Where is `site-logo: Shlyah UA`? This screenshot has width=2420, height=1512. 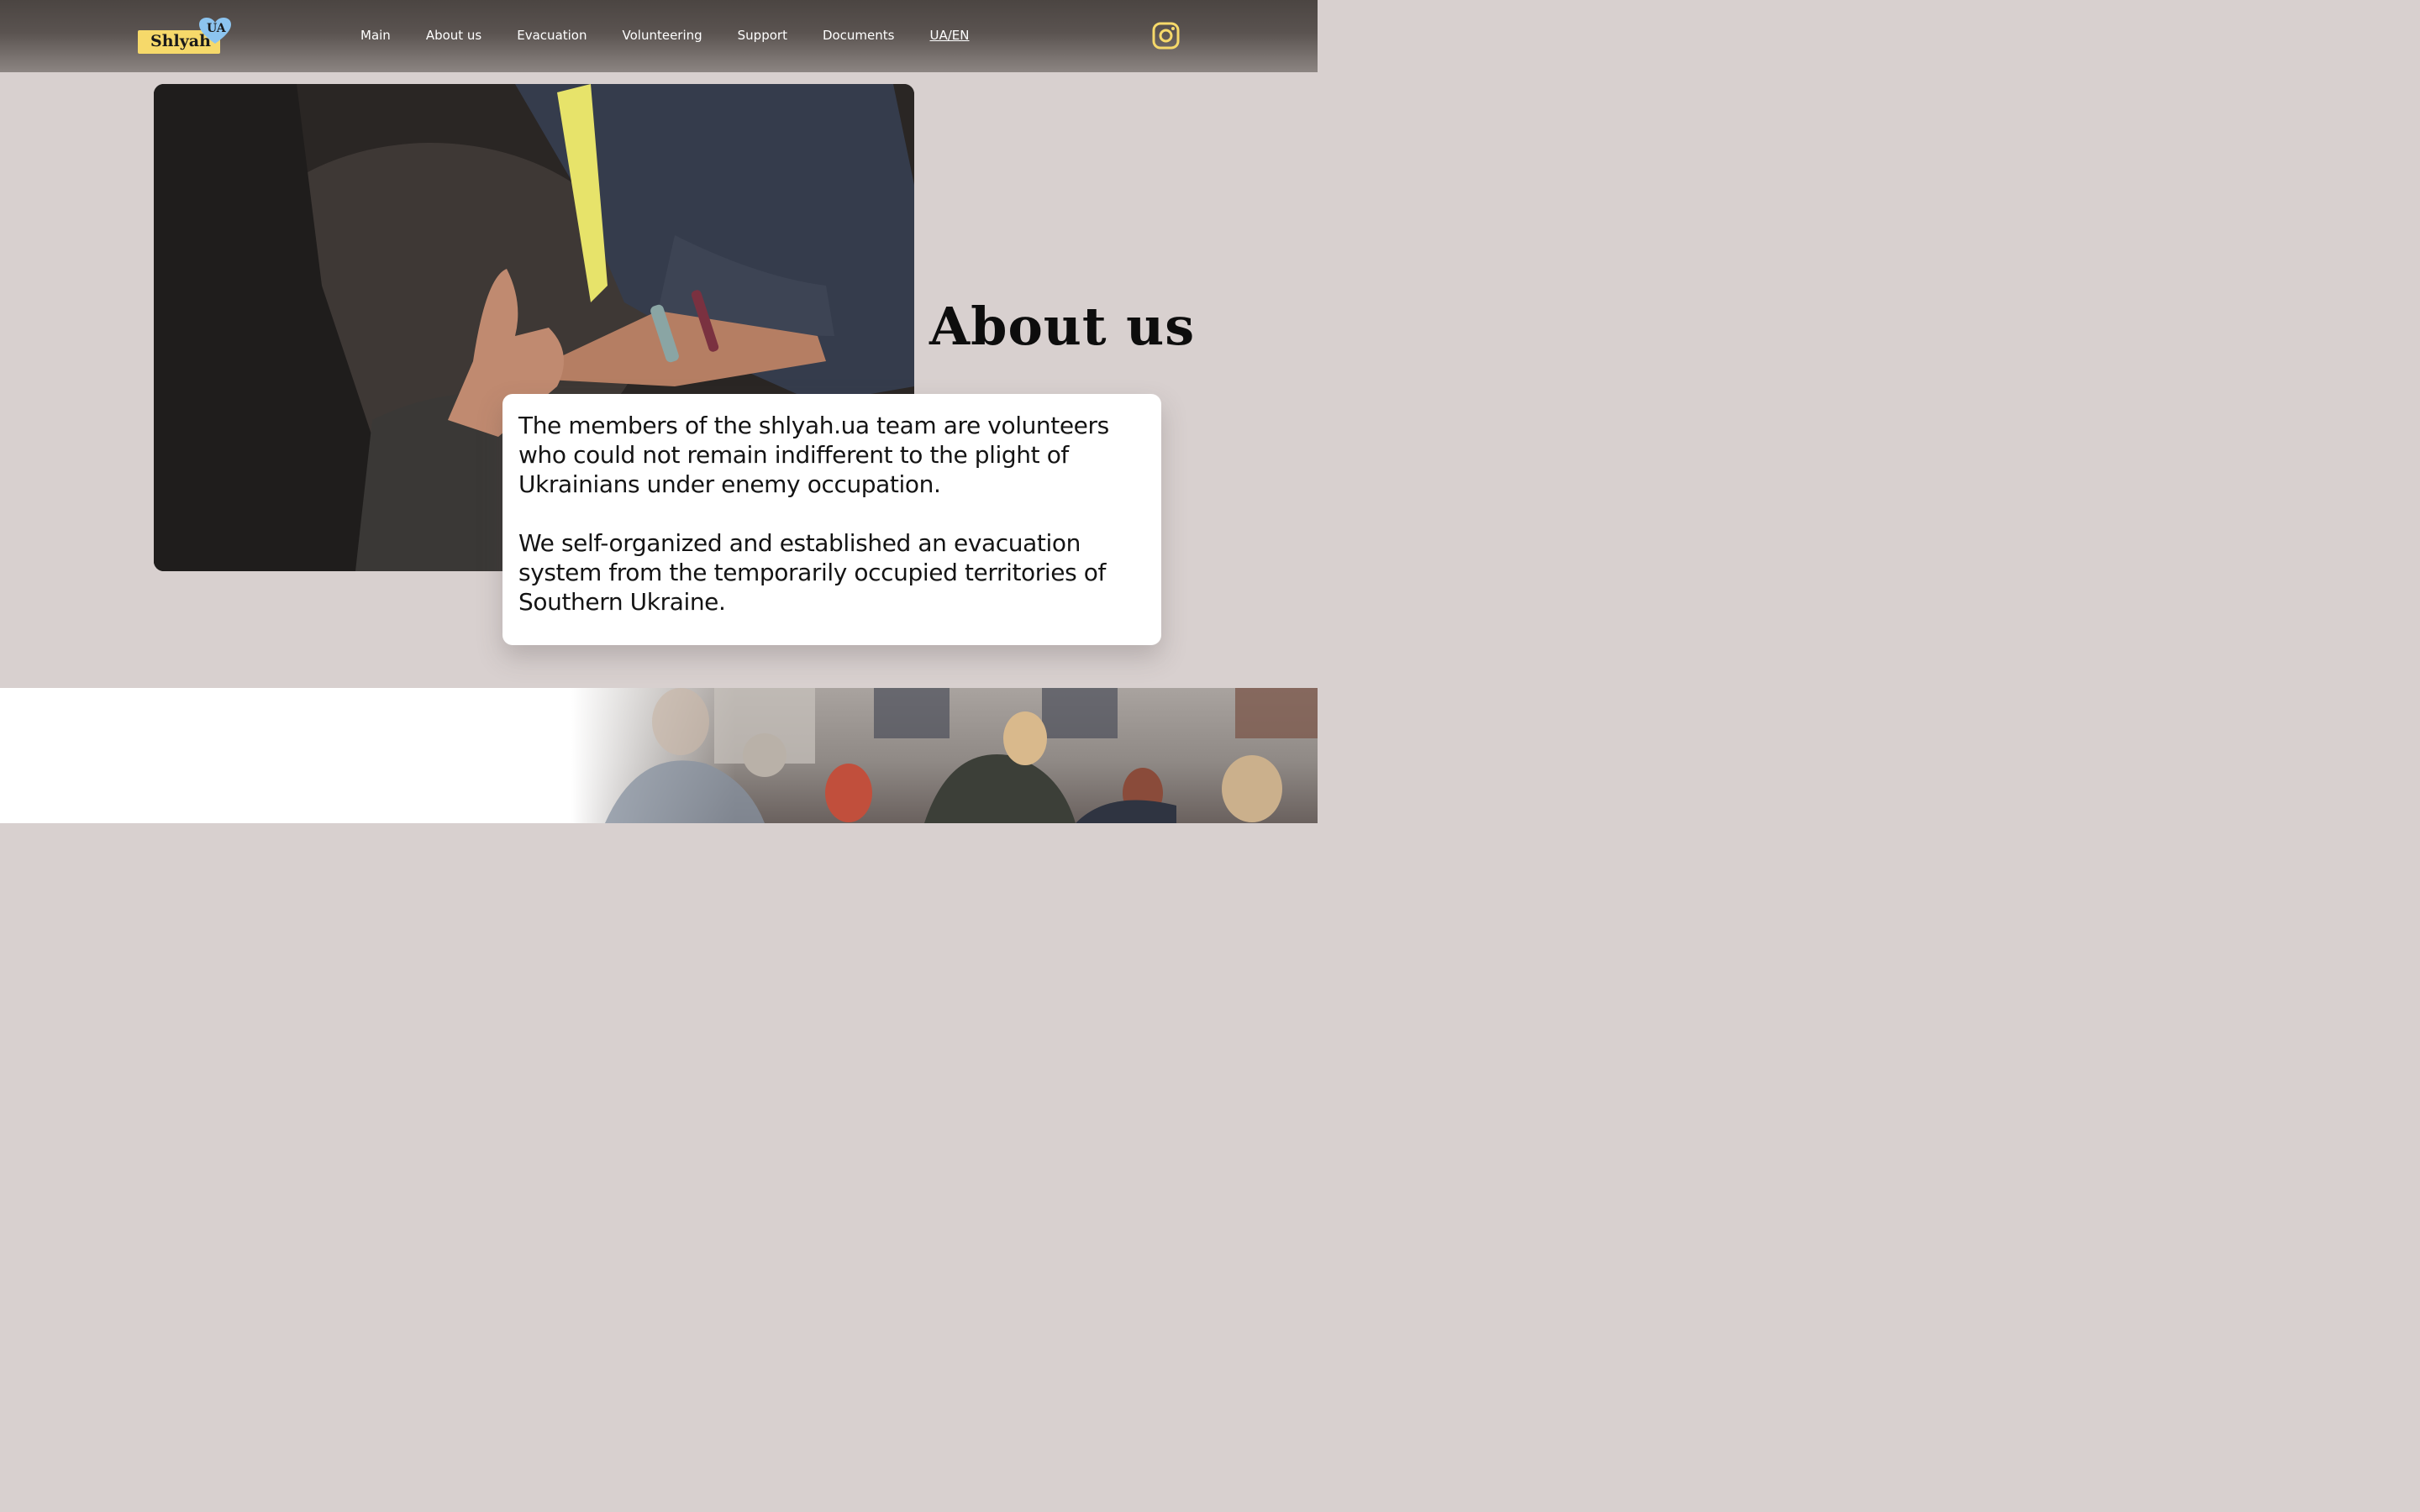 site-logo: Shlyah UA is located at coordinates (185, 36).